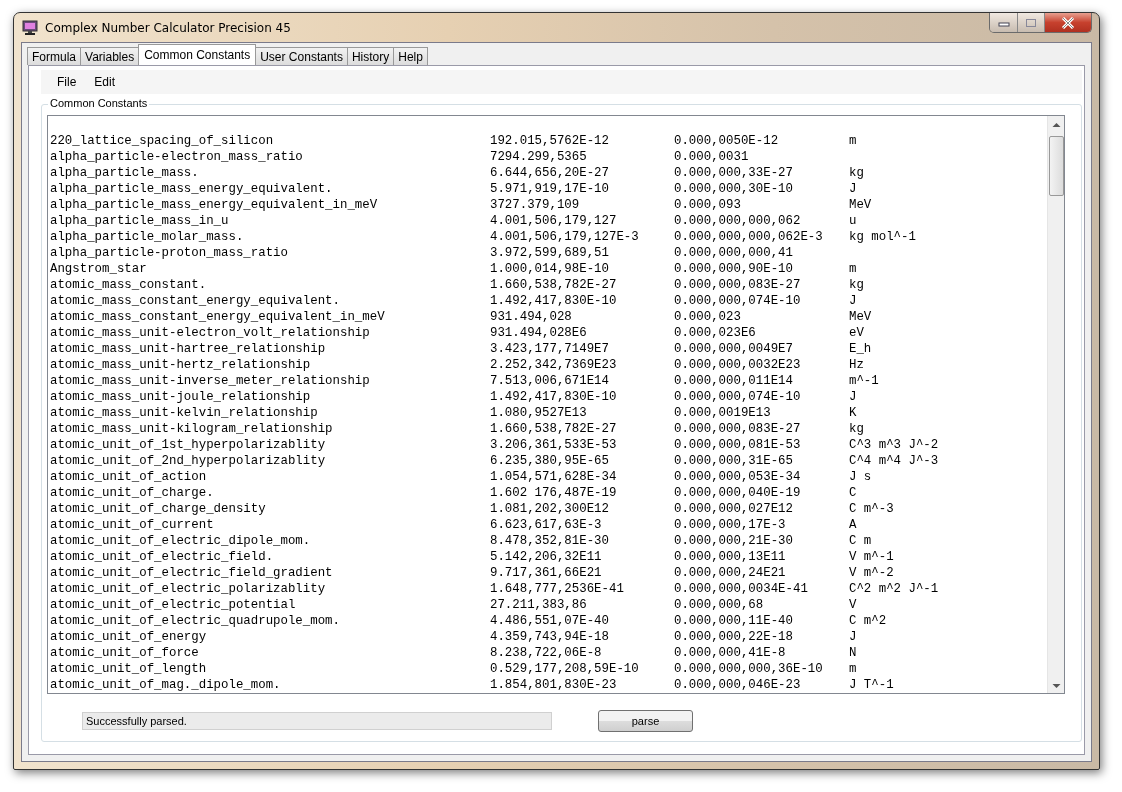 This screenshot has height=792, width=1122. Describe the element at coordinates (370, 56) in the screenshot. I see `tab: History` at that location.